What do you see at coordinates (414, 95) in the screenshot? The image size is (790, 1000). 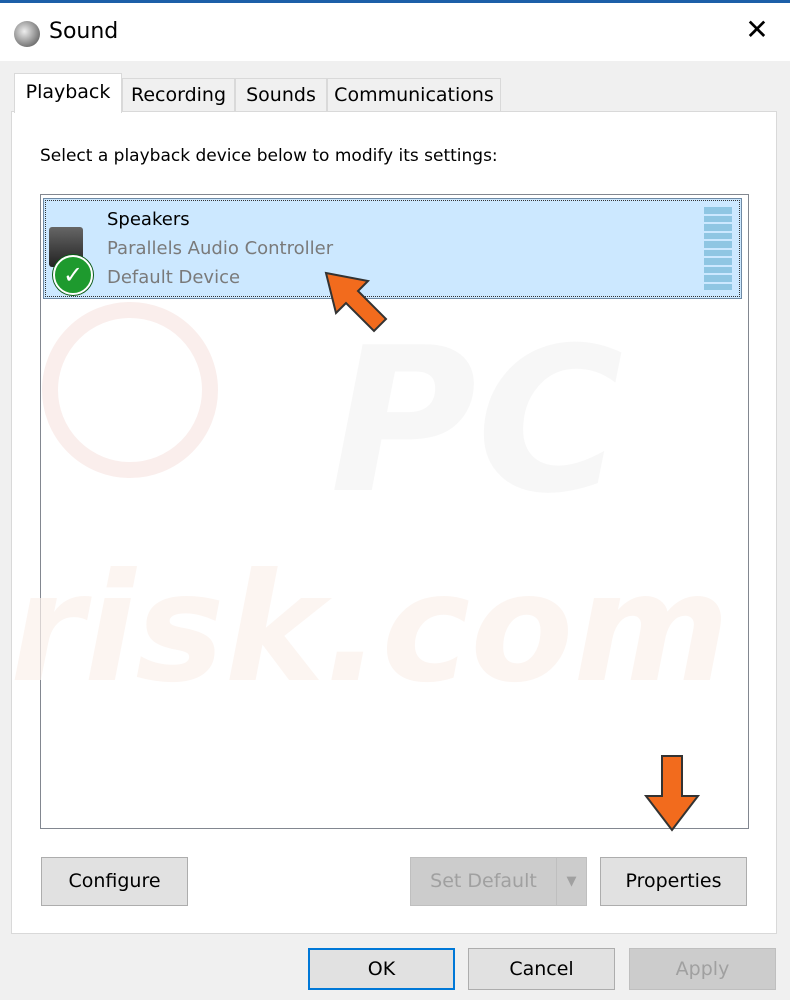 I see `tab-communications: Communications` at bounding box center [414, 95].